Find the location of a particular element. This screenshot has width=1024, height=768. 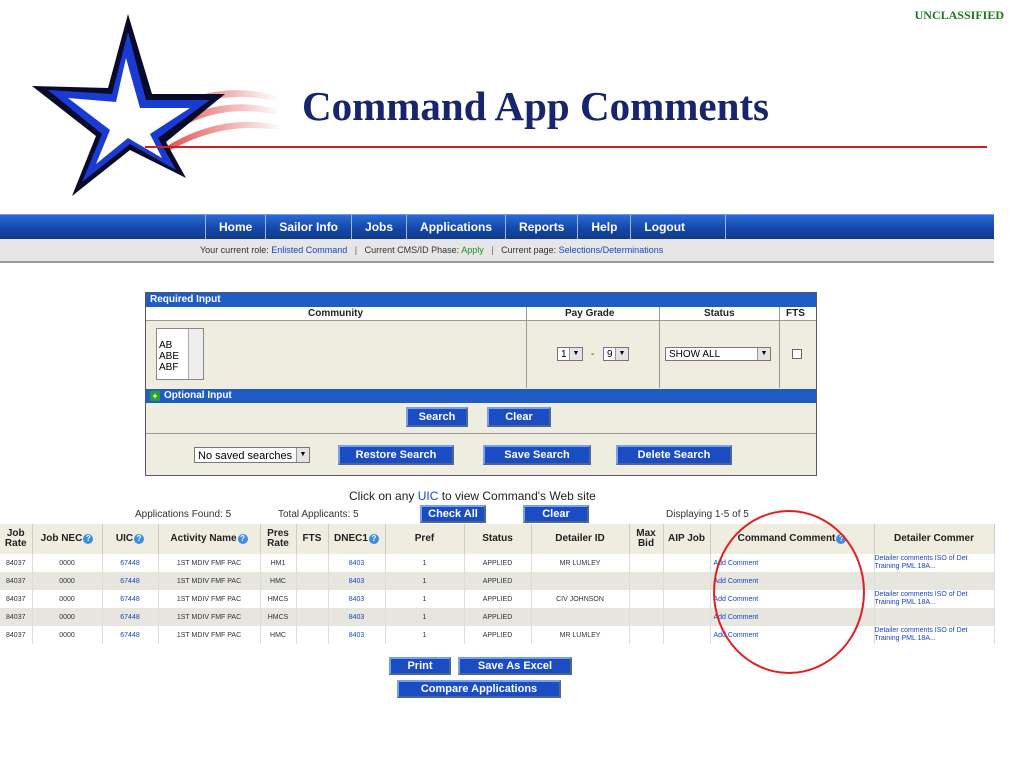

col-max-bid: Max Bid is located at coordinates (646, 539).